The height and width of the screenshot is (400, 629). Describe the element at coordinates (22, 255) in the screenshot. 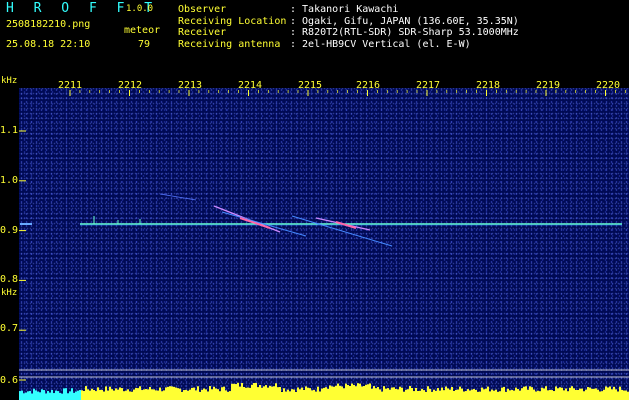

I see `freq-tick-marks` at that location.